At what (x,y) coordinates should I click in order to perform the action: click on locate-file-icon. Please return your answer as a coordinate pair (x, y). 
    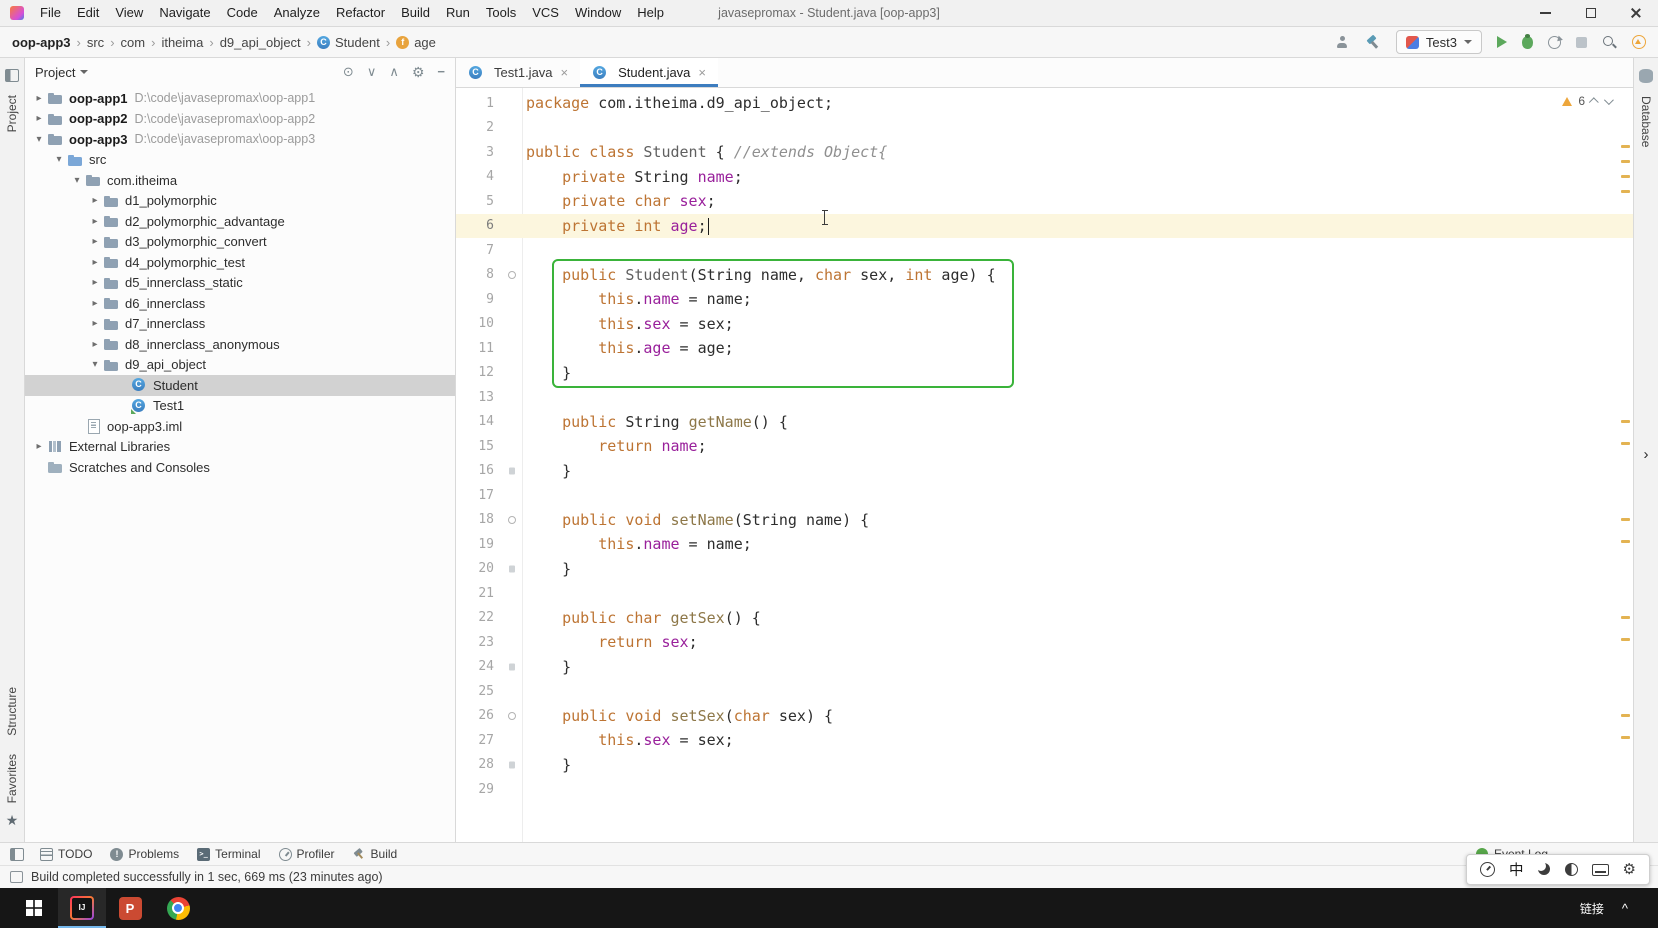
    Looking at the image, I should click on (348, 72).